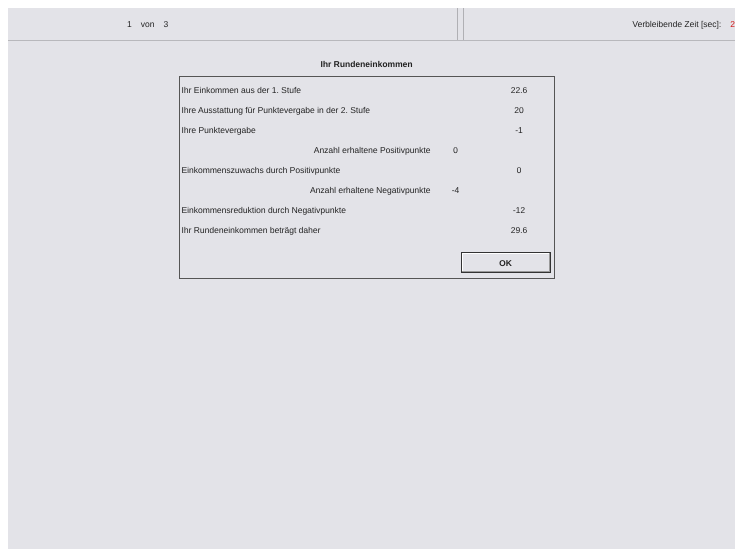 The height and width of the screenshot is (549, 735). Describe the element at coordinates (505, 262) in the screenshot. I see `ok-button: OK` at that location.